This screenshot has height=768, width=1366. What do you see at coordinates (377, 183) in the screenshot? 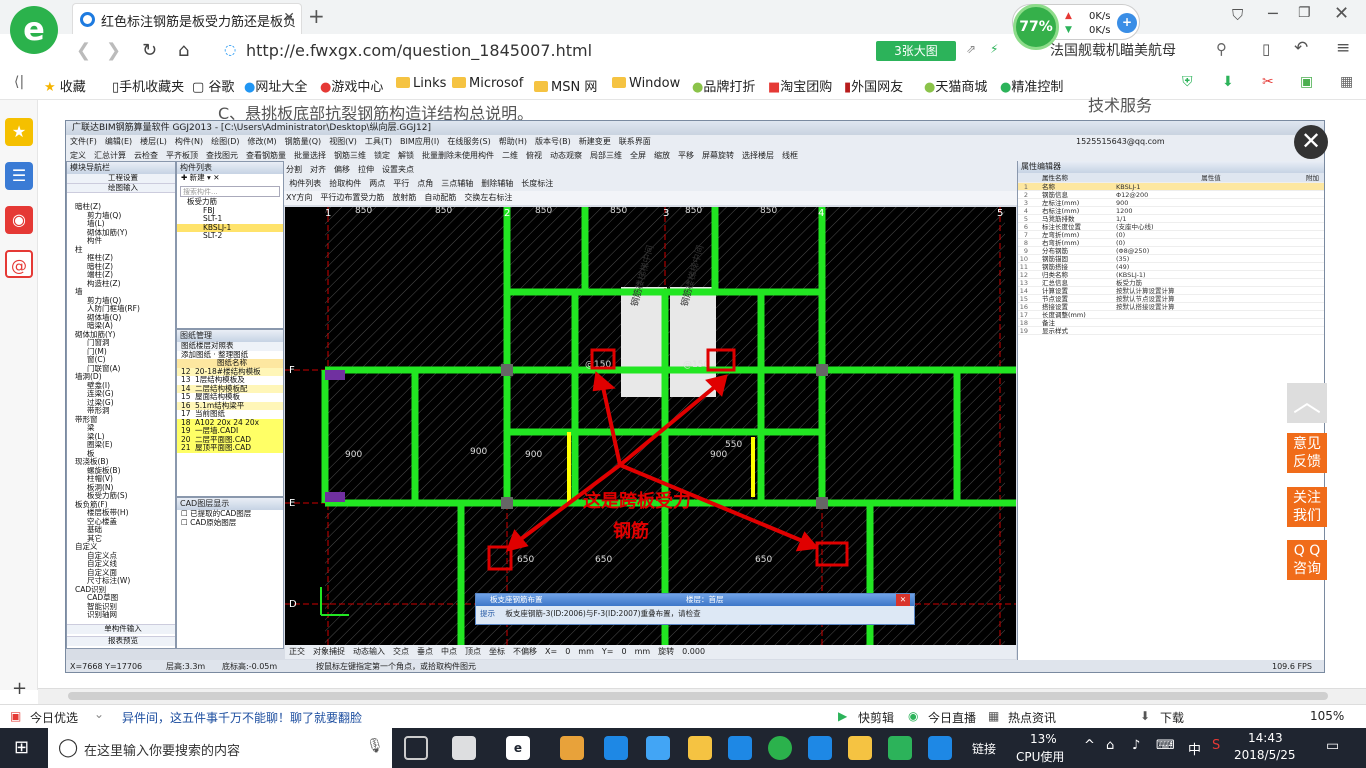
I see `toolbar-button: 两点` at bounding box center [377, 183].